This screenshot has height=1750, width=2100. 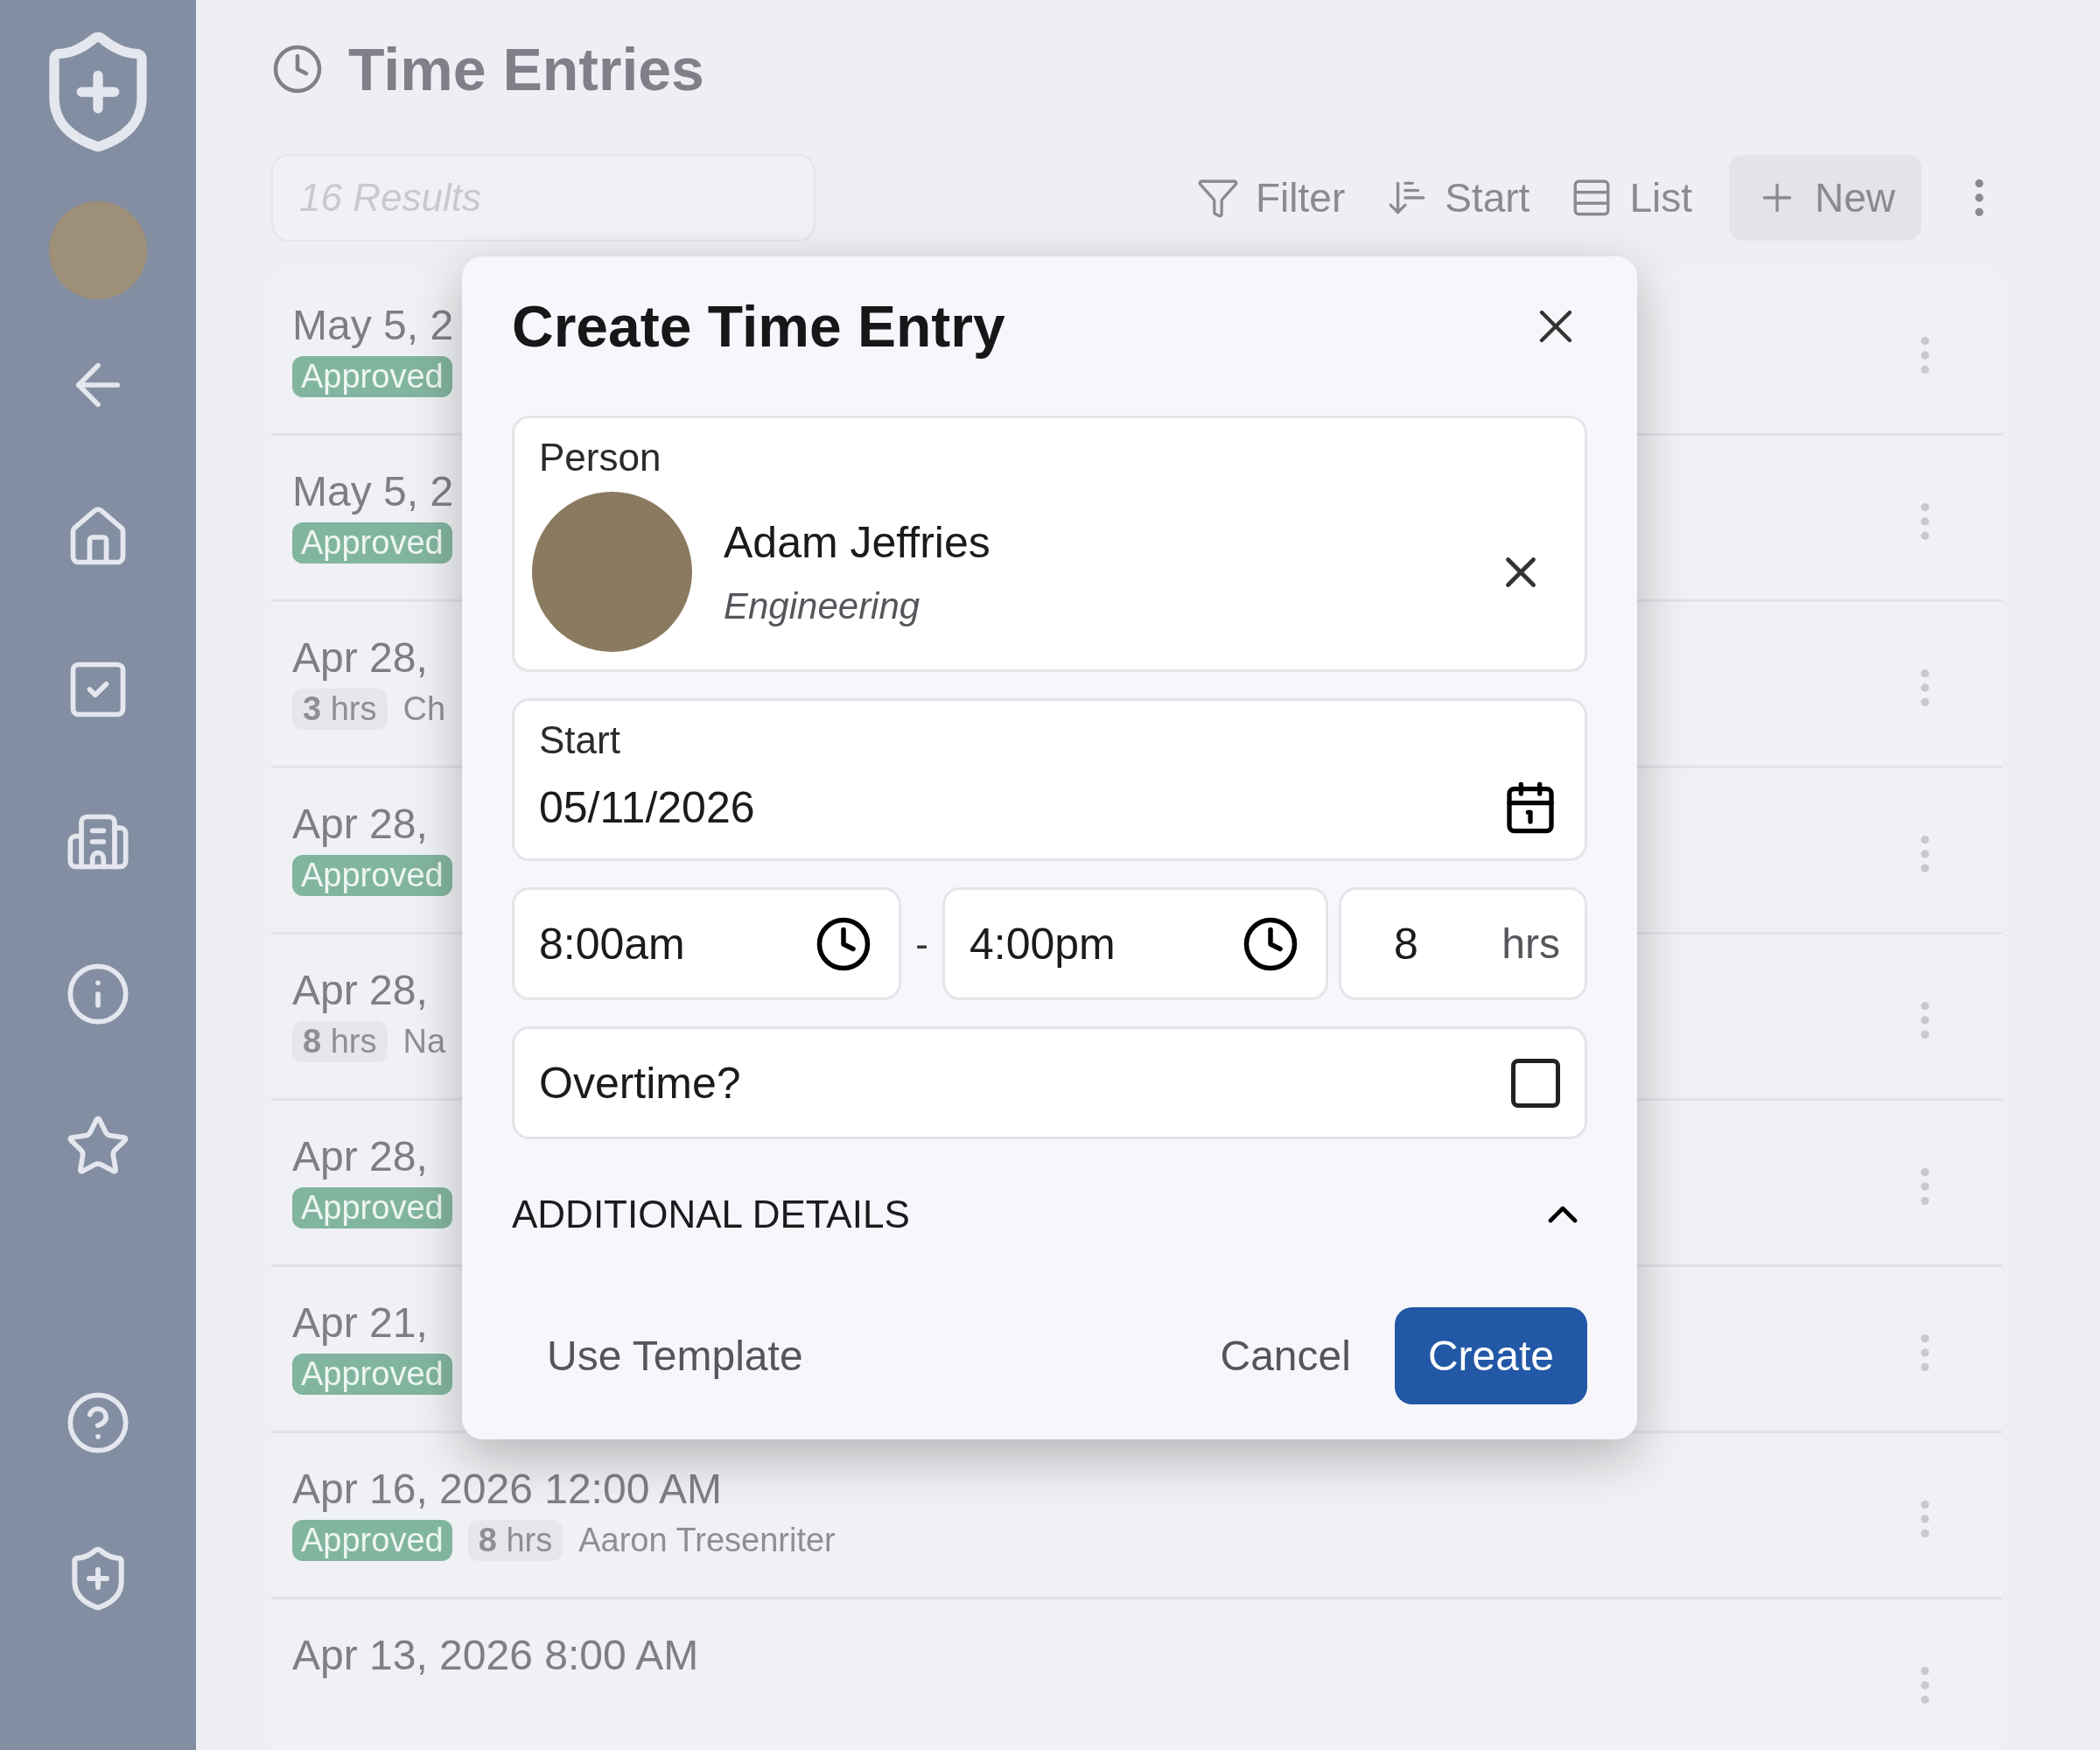 What do you see at coordinates (822, 605) in the screenshot?
I see `department: Engineering` at bounding box center [822, 605].